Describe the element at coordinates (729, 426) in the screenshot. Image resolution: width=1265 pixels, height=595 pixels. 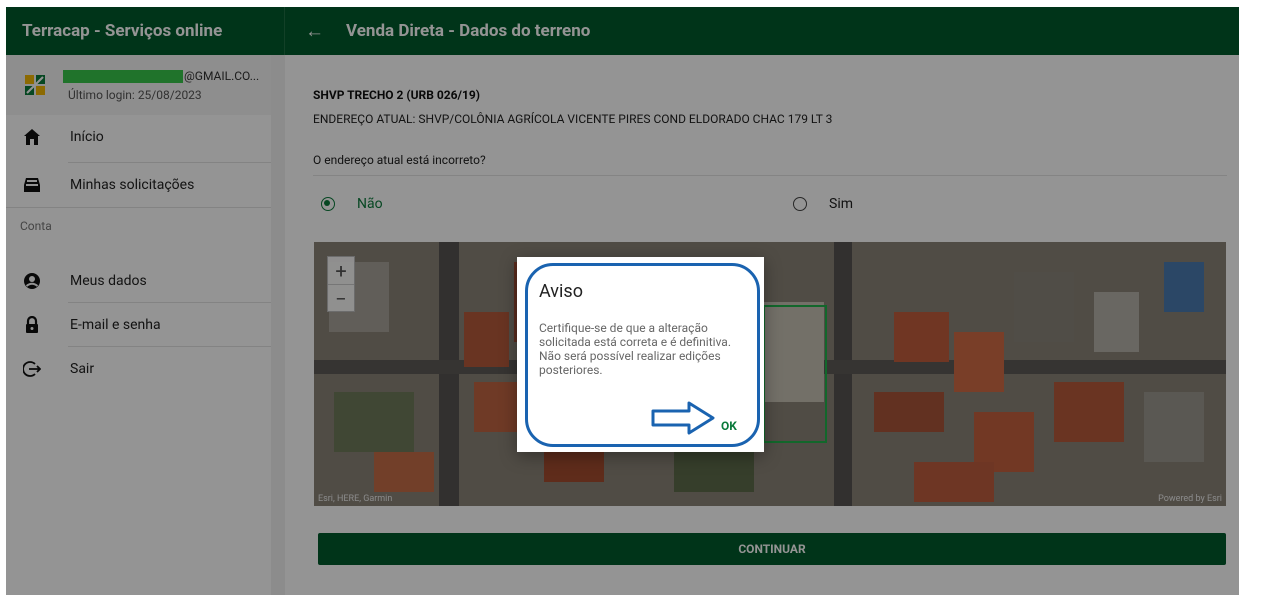
I see `ok-button: OK` at that location.